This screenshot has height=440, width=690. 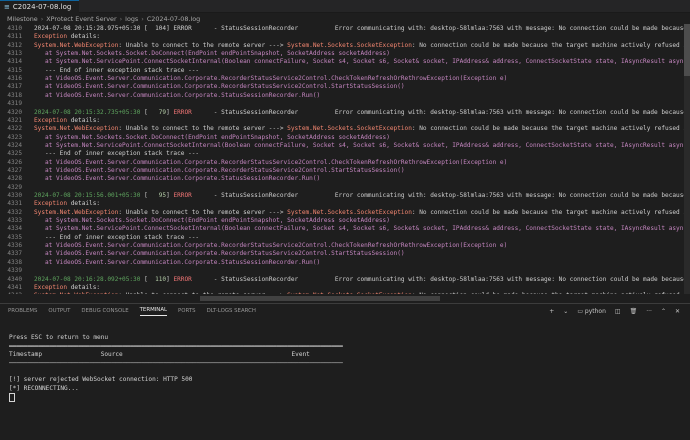 What do you see at coordinates (159, 355) in the screenshot?
I see `terminal-line: Timestamp Source Event` at bounding box center [159, 355].